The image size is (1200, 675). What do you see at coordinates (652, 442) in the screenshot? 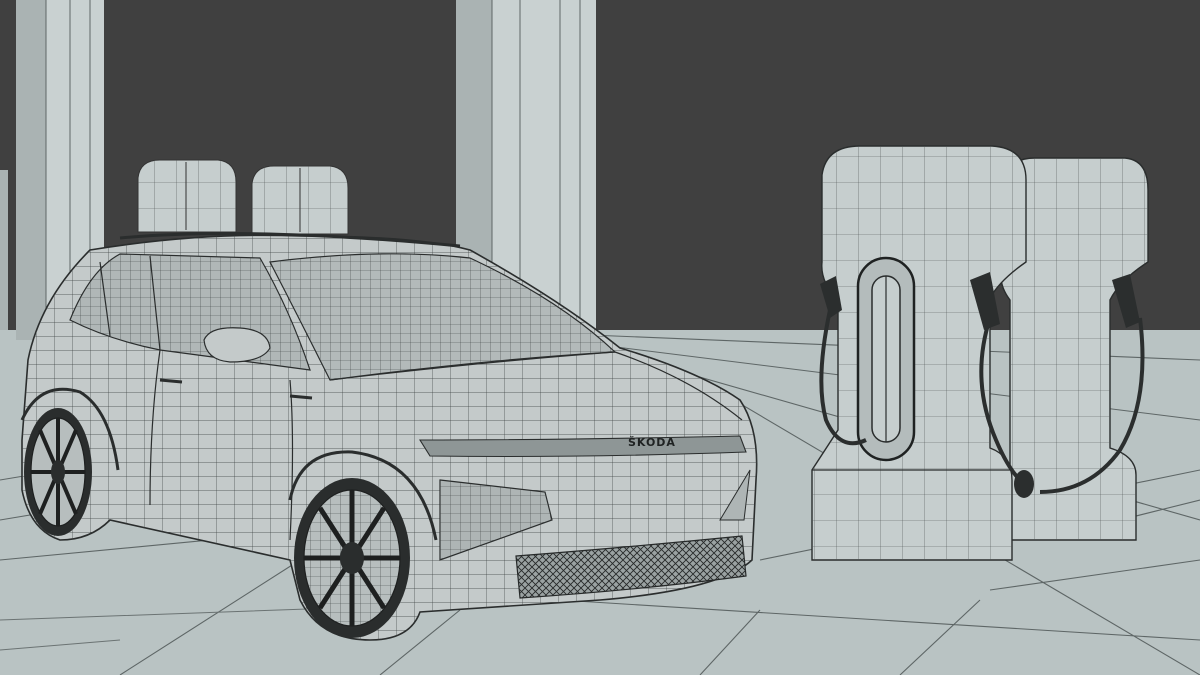
I see `car-logo: ŠKODA` at bounding box center [652, 442].